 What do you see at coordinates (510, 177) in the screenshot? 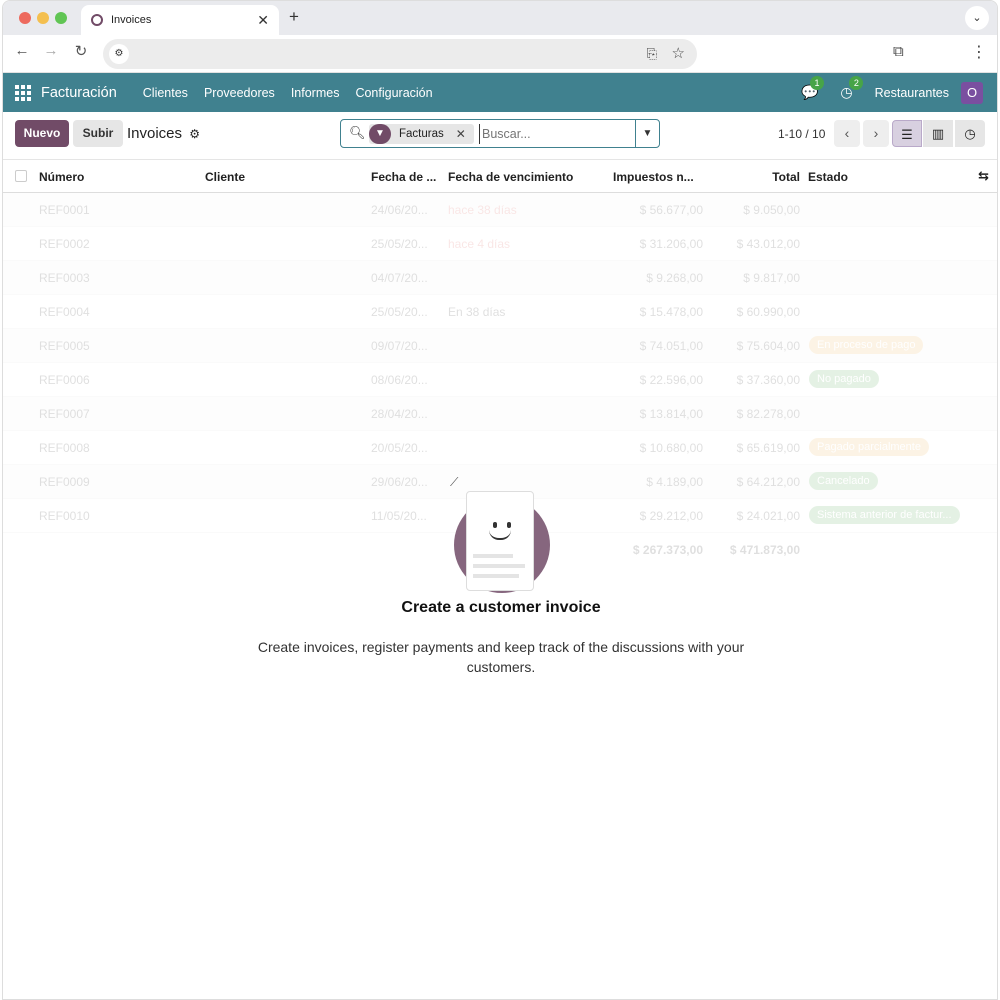
I see `col-vencimiento: Fecha de vencimiento` at bounding box center [510, 177].